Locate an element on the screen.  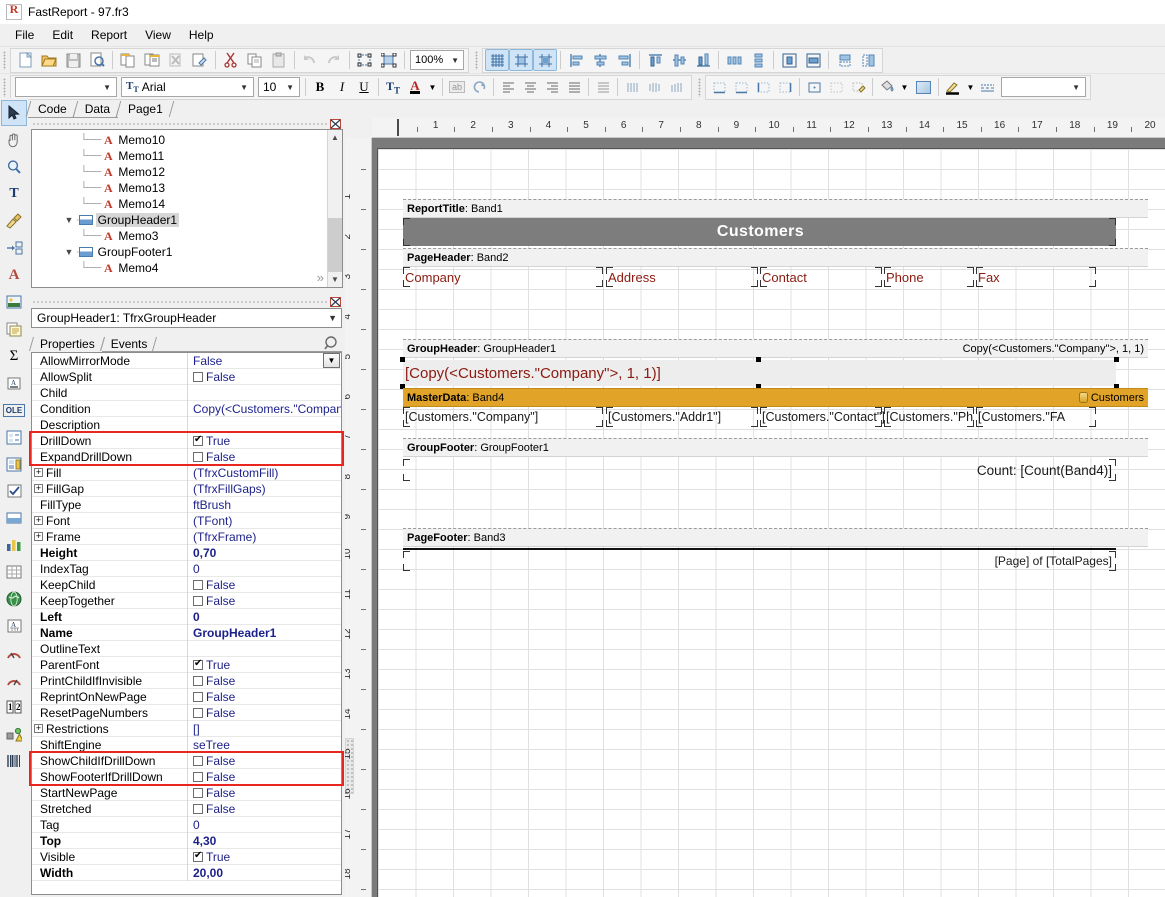
font-color-dropdown-icon: ▼ is located at coordinates (432, 87).